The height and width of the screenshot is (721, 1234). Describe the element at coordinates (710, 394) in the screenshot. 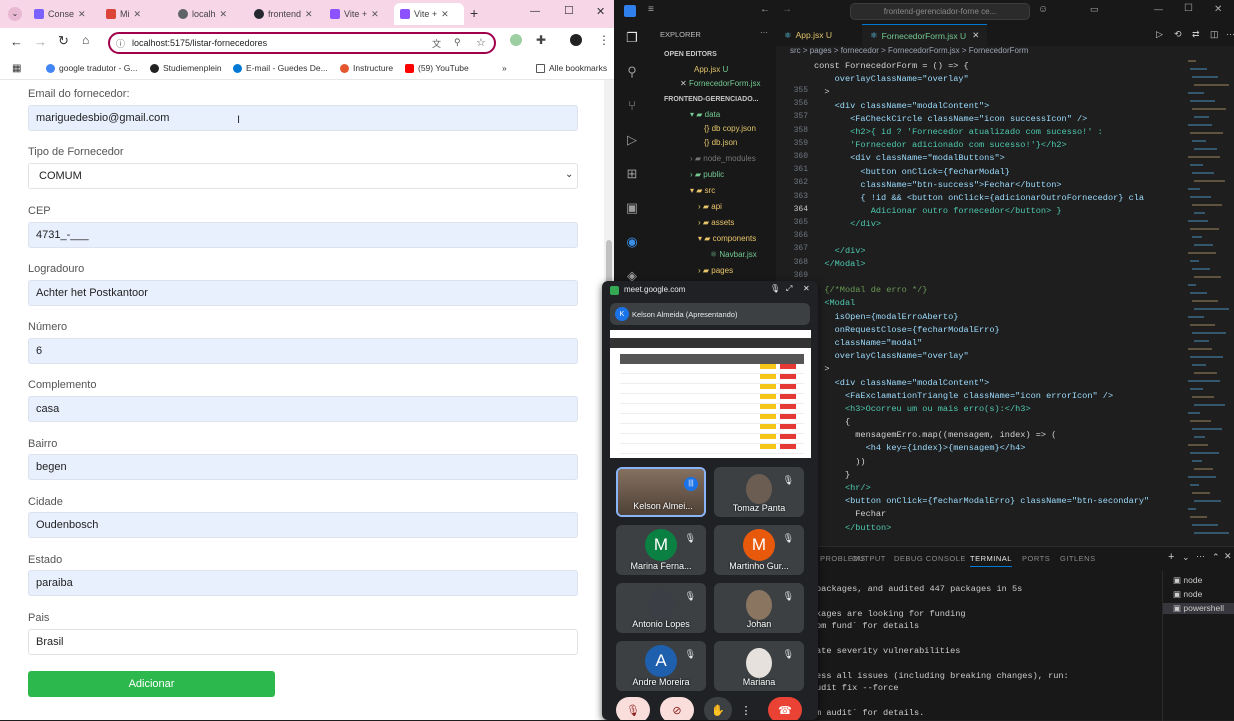

I see `shared-screen` at that location.